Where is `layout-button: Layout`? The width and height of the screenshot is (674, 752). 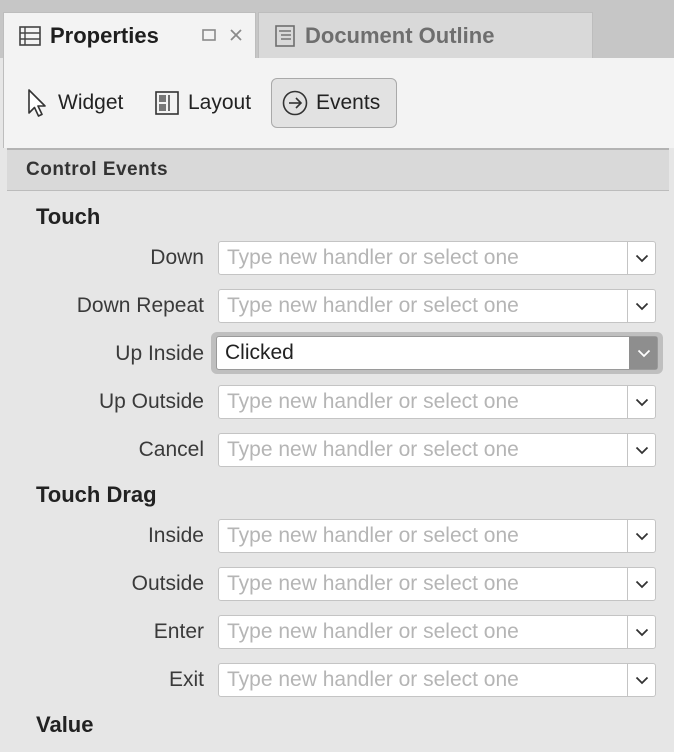
layout-button: Layout is located at coordinates (202, 103).